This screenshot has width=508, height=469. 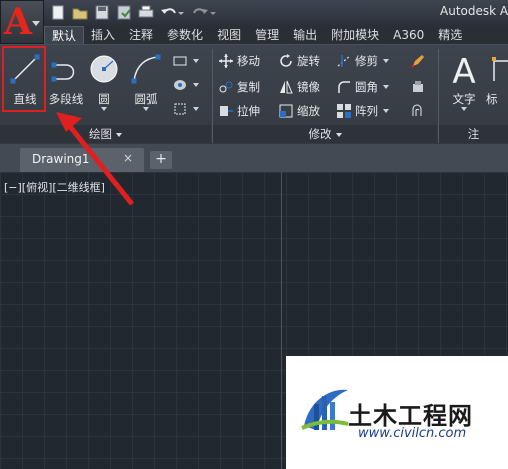 I want to click on ribbon-tab-bar: 默认 插入 注释 参数化 视图 管理 输出 附加模块 A360 精选, so click(x=276, y=35).